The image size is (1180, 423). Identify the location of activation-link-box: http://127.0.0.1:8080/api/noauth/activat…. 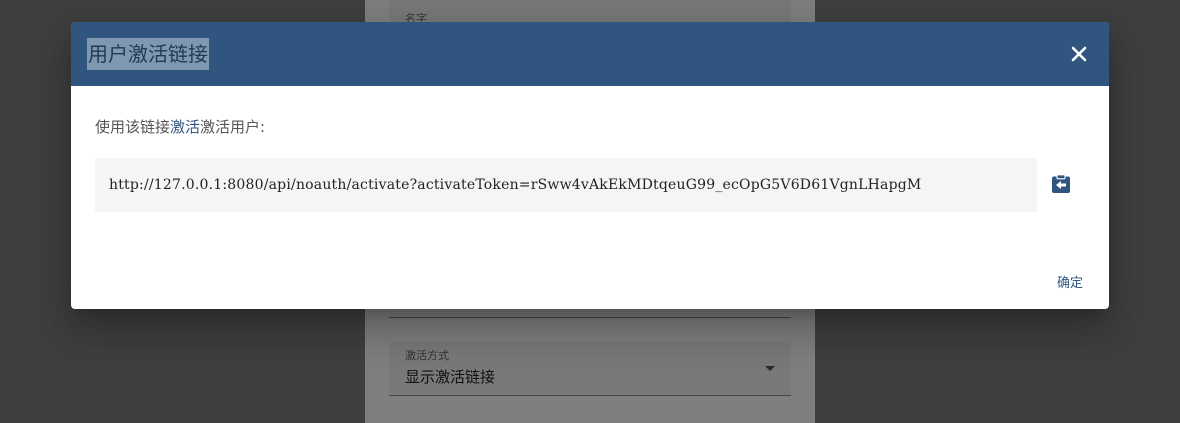
(566, 185).